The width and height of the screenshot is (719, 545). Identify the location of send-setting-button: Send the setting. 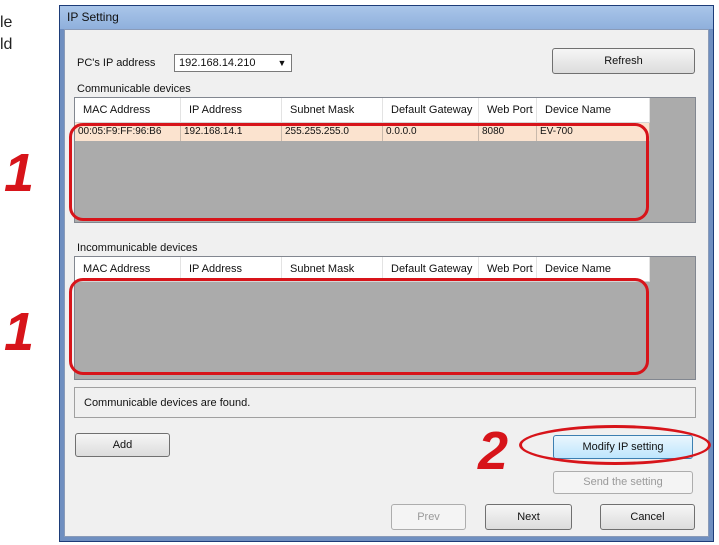
(623, 482).